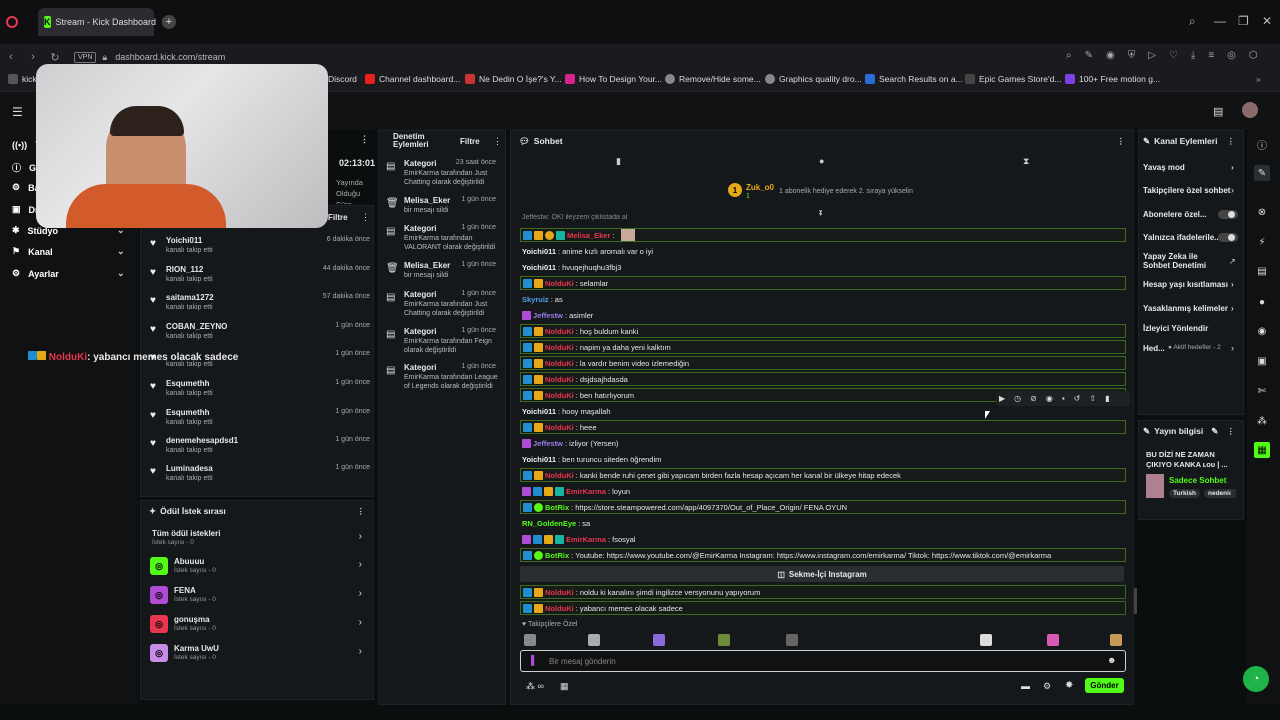 This screenshot has width=1280, height=720. Describe the element at coordinates (1262, 331) in the screenshot. I see `broadcast-icon: ◉` at that location.